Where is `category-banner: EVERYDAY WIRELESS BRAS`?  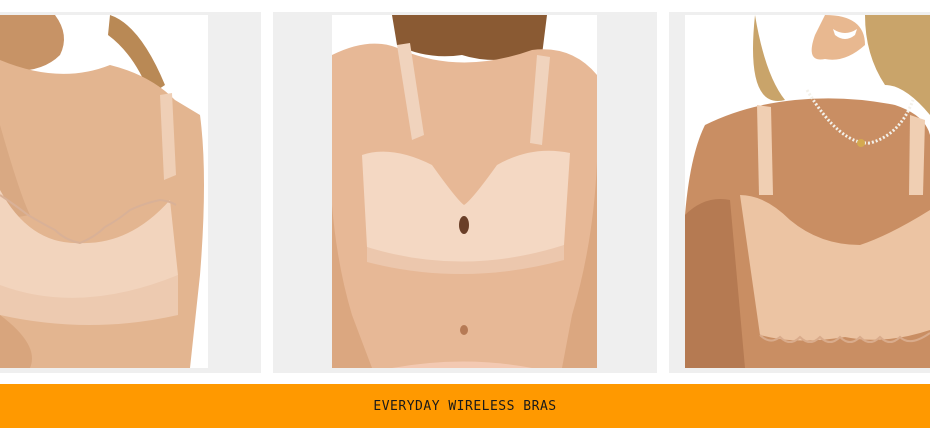
category-banner: EVERYDAY WIRELESS BRAS is located at coordinates (465, 406).